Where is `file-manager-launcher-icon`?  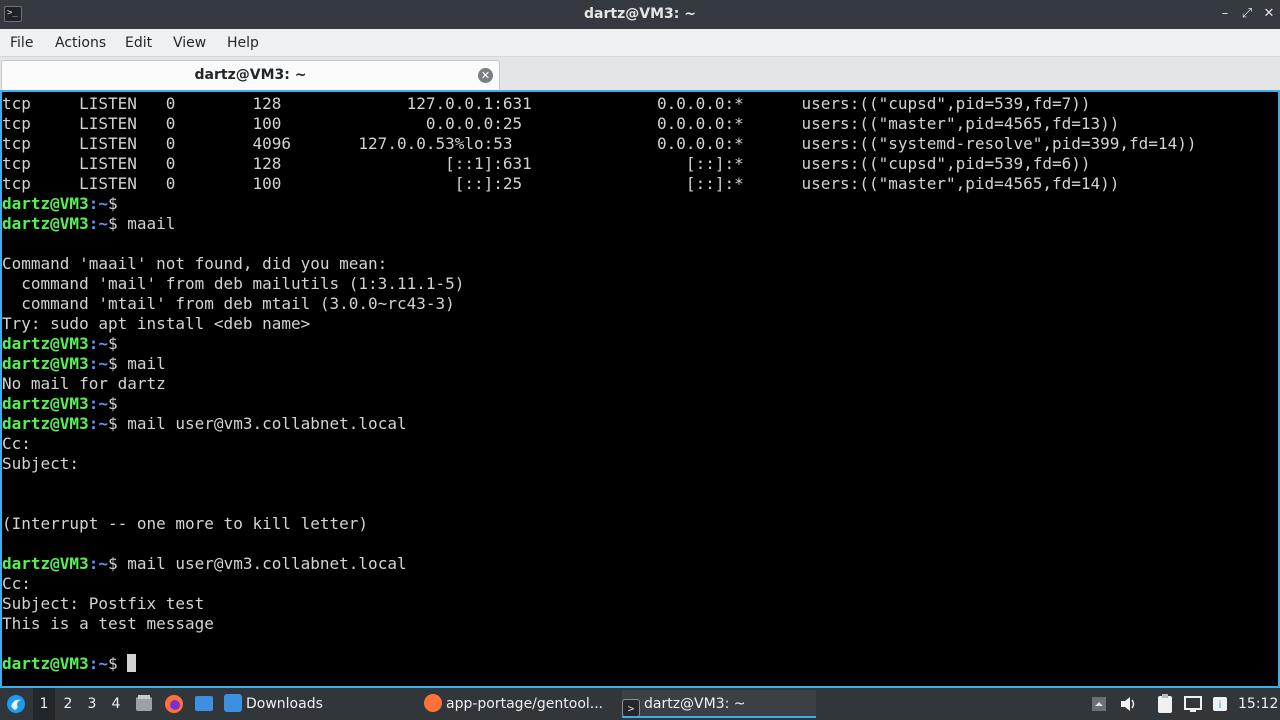 file-manager-launcher-icon is located at coordinates (145, 704).